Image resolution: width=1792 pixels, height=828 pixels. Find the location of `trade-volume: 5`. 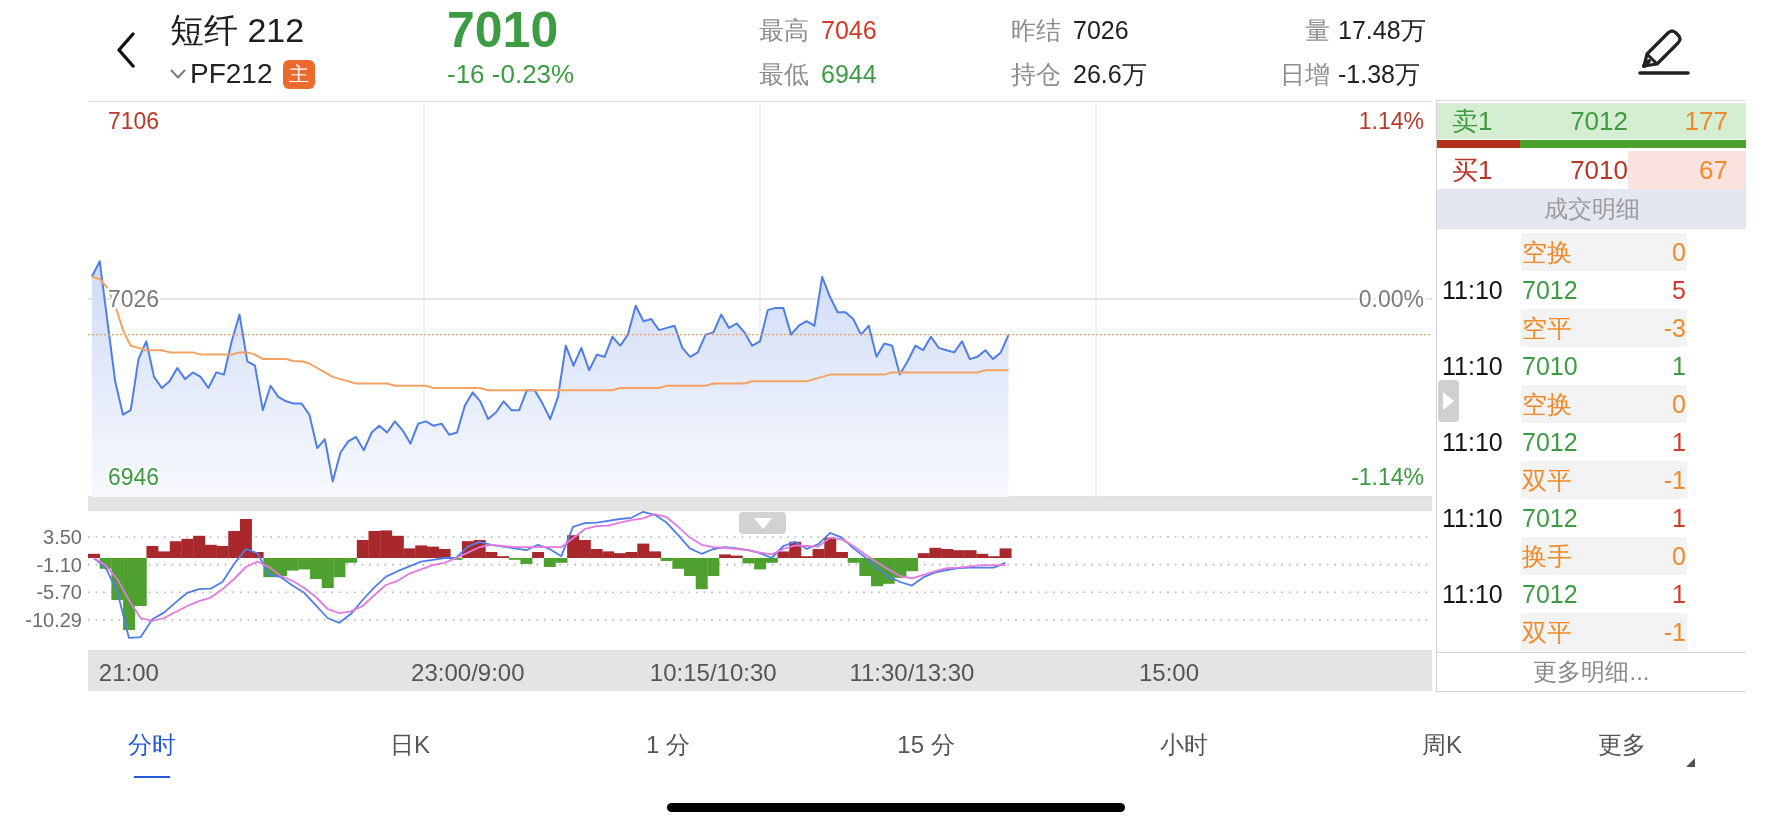

trade-volume: 5 is located at coordinates (1679, 290).